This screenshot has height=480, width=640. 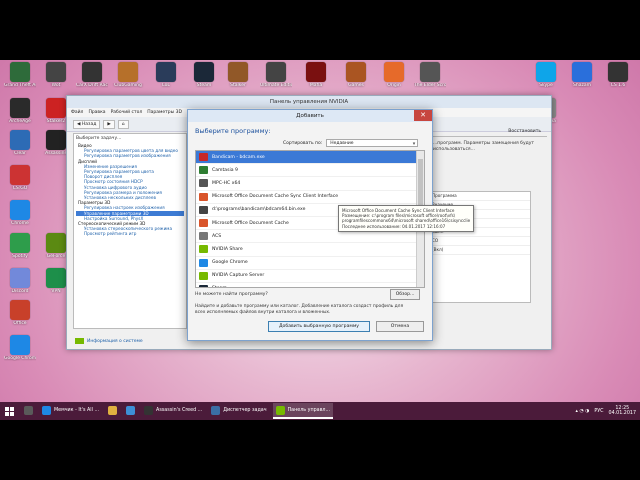 I want to click on forward-button: ▶, so click(x=109, y=124).